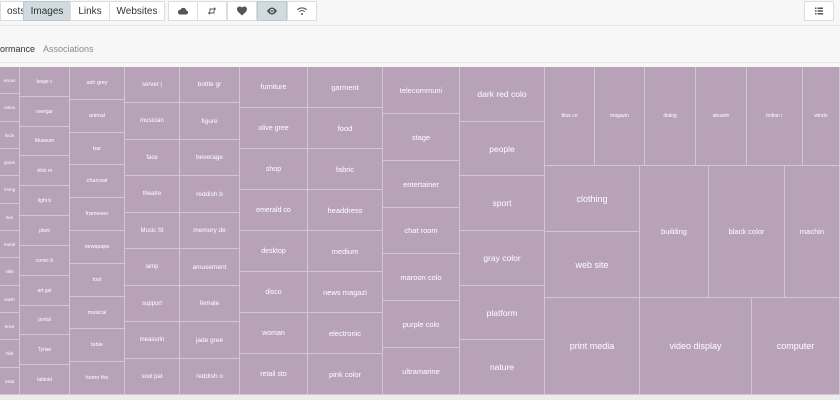 The width and height of the screenshot is (840, 400). What do you see at coordinates (45, 171) in the screenshot?
I see `treemap-tile: slick m` at bounding box center [45, 171].